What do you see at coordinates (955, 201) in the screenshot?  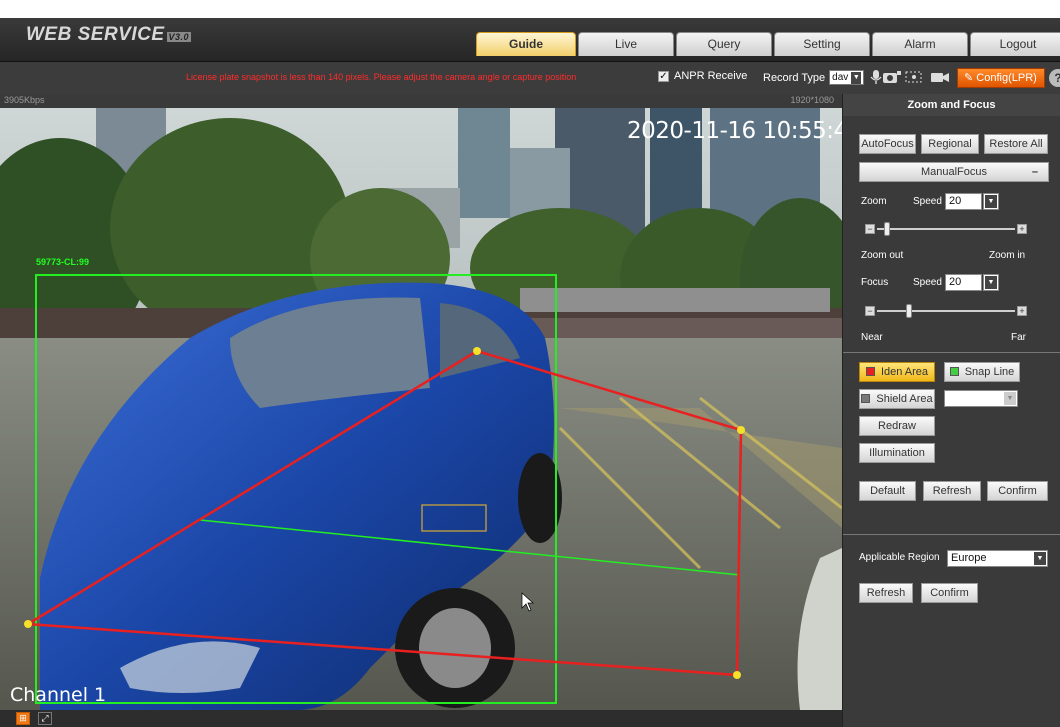 I see `zoom-speed-value: 20` at bounding box center [955, 201].